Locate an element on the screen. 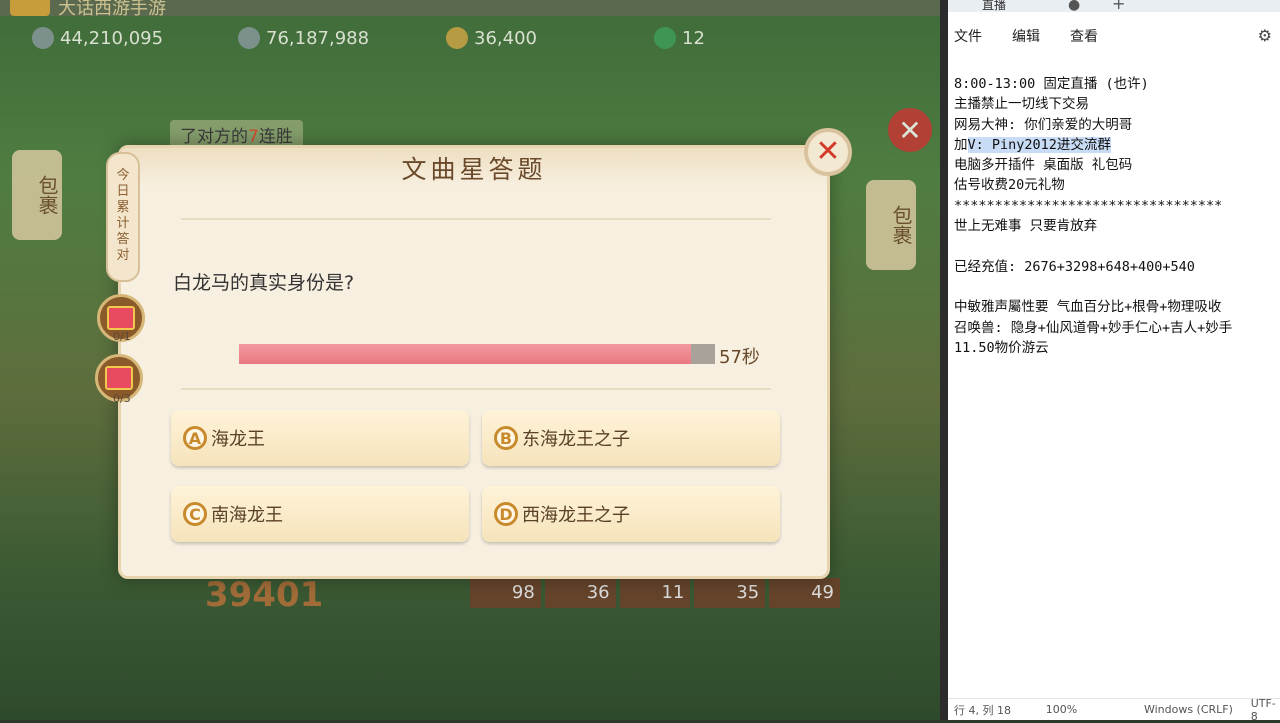 This screenshot has height=723, width=1280. resource-jade: 12 is located at coordinates (679, 38).